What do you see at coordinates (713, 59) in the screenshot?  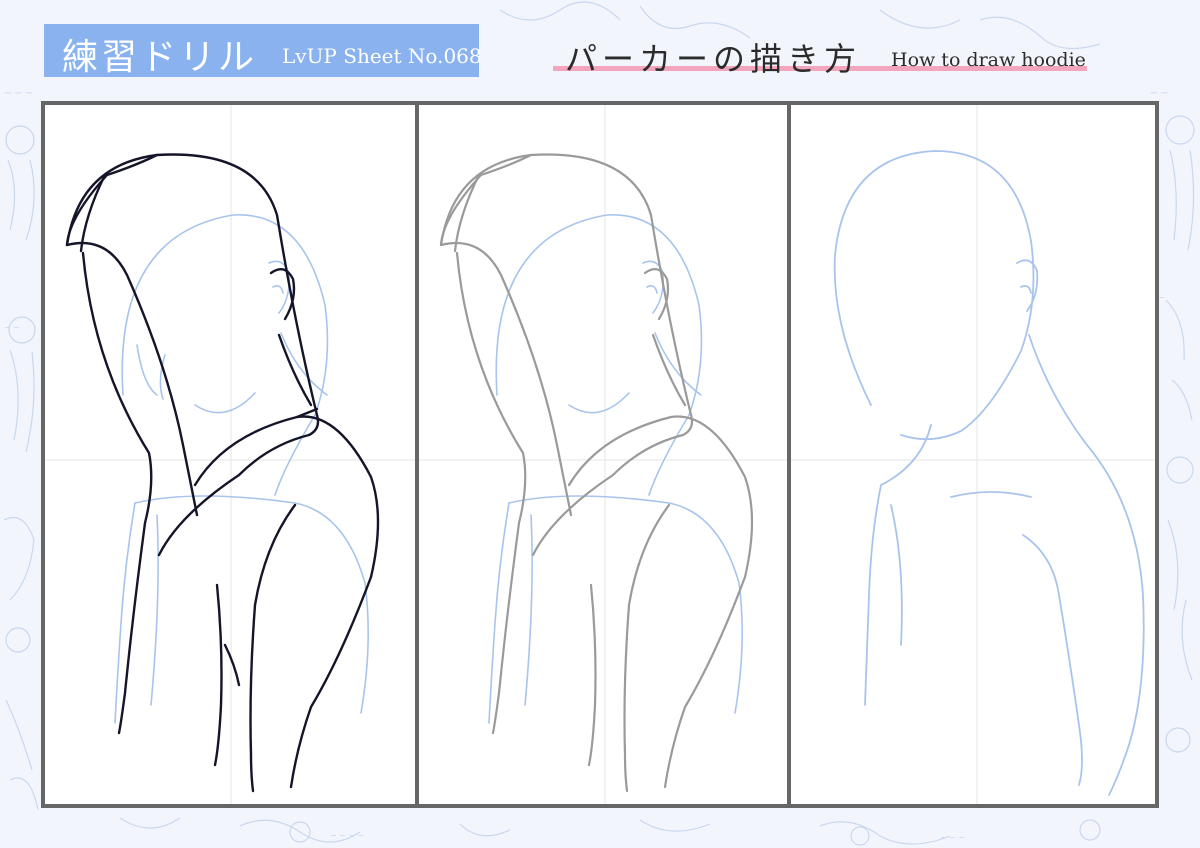 I see `title-japanese: パーカーの描き方` at bounding box center [713, 59].